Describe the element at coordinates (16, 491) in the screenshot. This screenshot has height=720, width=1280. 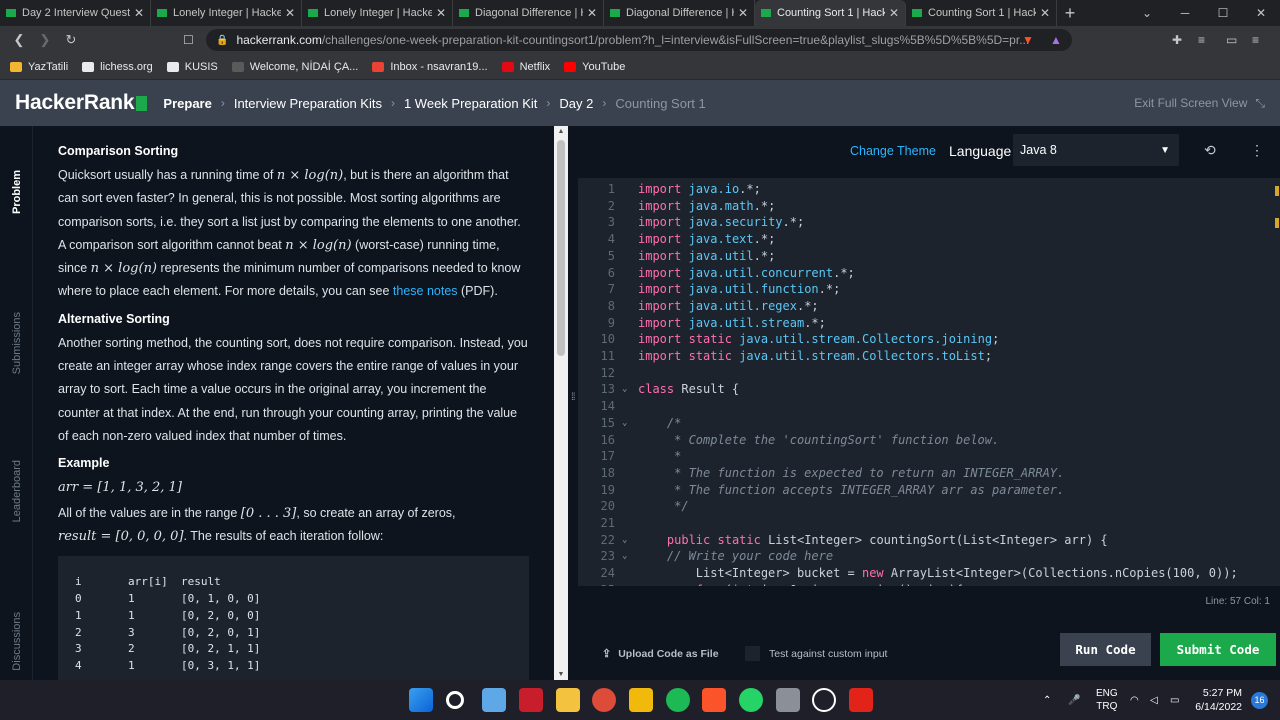
I see `tab-leaderboard: Leaderboard` at that location.